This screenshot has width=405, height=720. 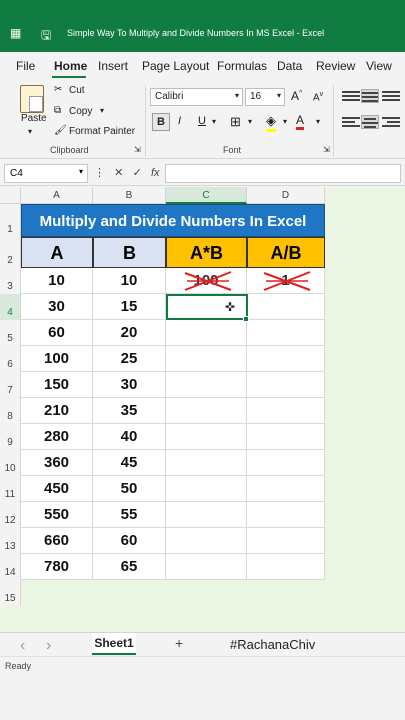 What do you see at coordinates (265, 97) in the screenshot?
I see `font-size-dropdown: 16 ▾` at bounding box center [265, 97].